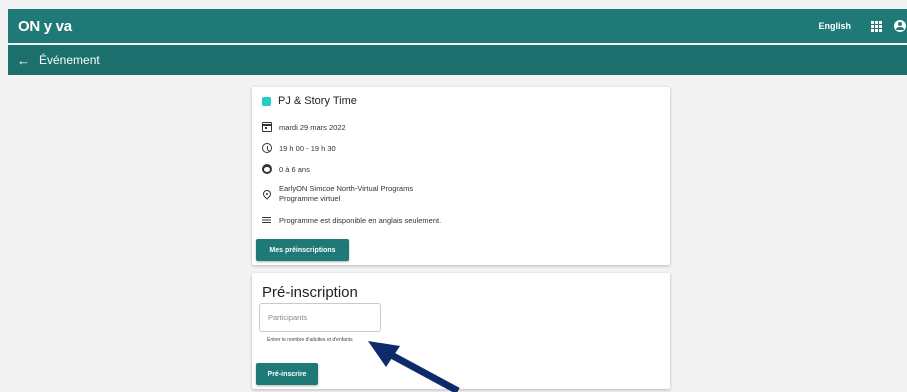  What do you see at coordinates (287, 374) in the screenshot?
I see `preregister-button: Pré-inscrire` at bounding box center [287, 374].